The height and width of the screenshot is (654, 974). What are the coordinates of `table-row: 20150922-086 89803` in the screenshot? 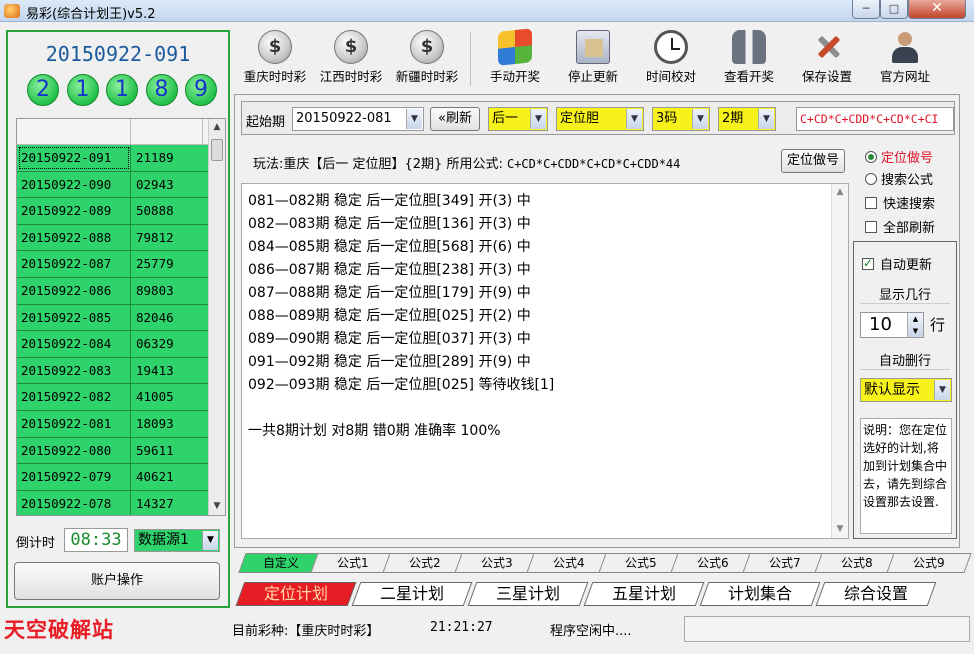 It's located at (113, 291).